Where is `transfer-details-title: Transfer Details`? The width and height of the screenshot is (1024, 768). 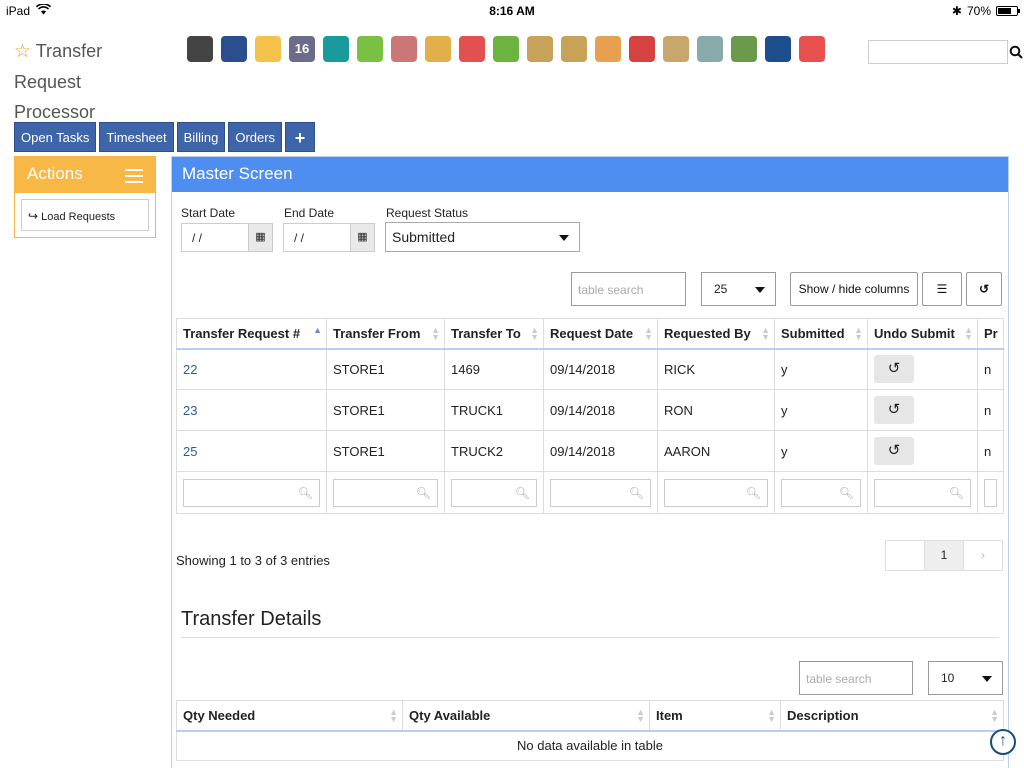 transfer-details-title: Transfer Details is located at coordinates (590, 623).